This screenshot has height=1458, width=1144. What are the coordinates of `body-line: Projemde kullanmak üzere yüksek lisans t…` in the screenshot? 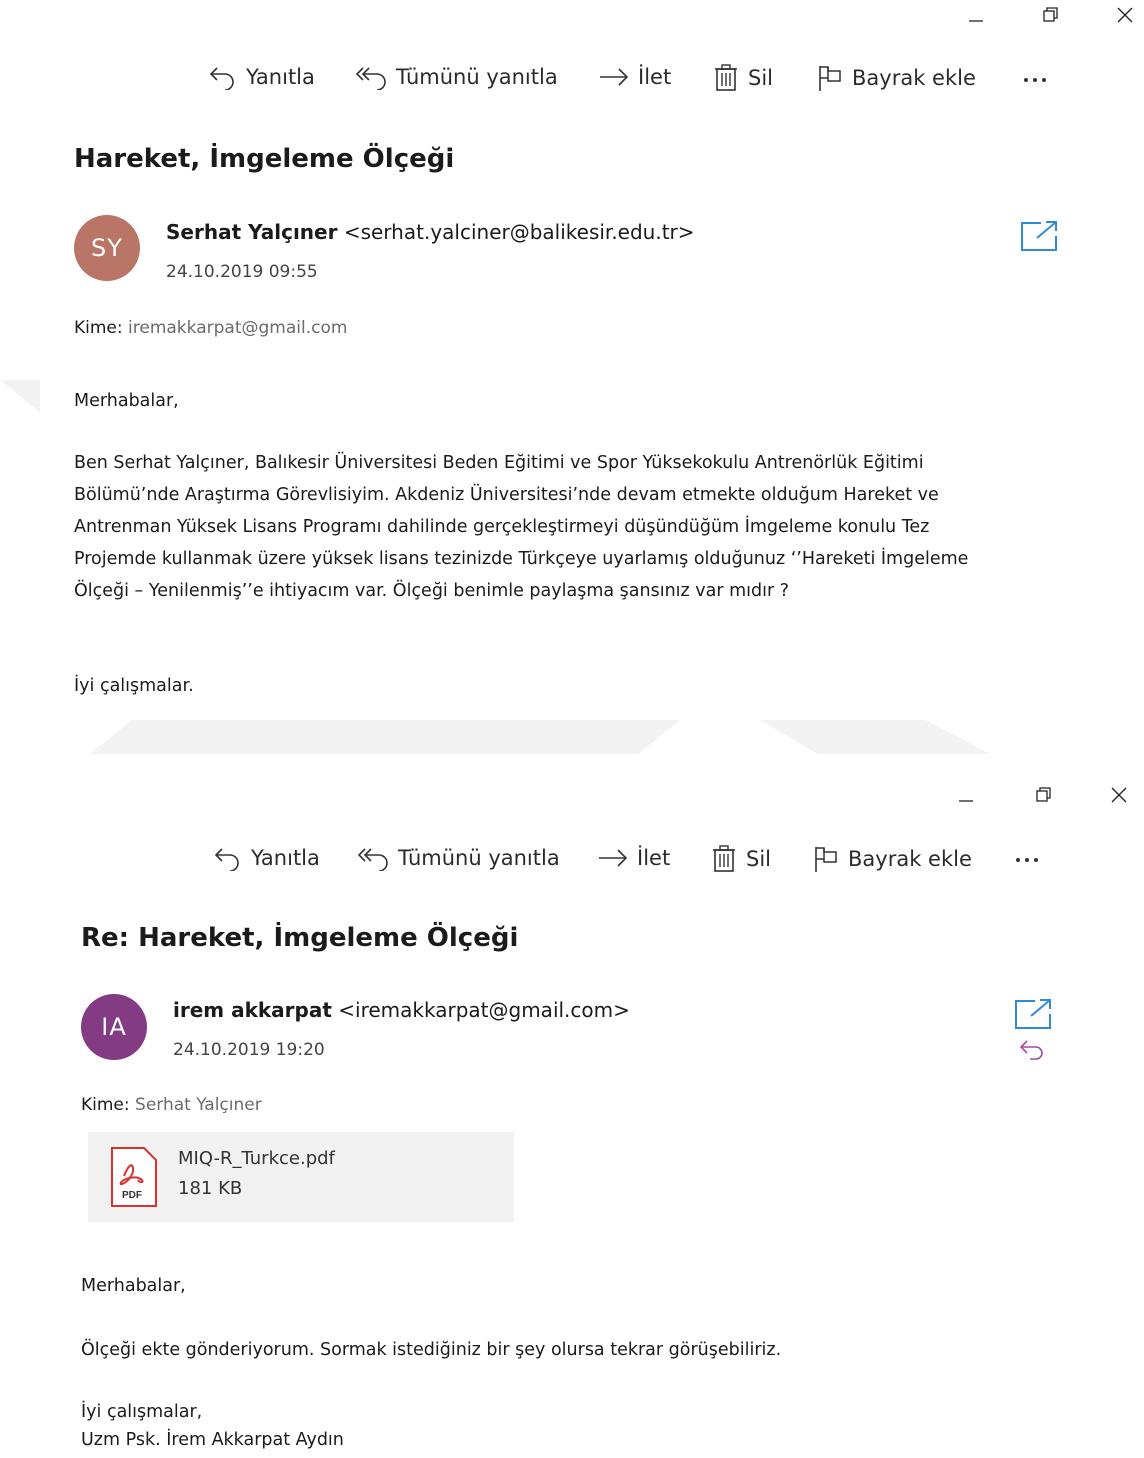 It's located at (521, 559).